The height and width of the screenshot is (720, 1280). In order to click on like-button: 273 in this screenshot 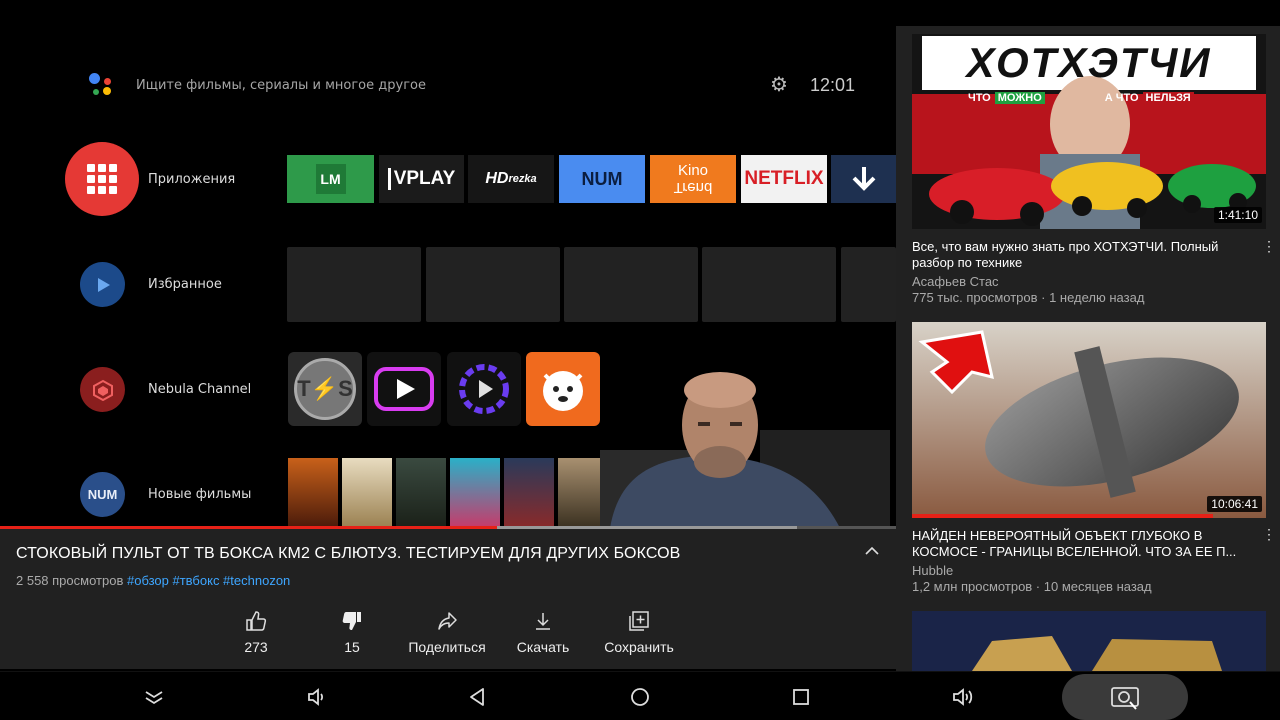, I will do `click(256, 632)`.